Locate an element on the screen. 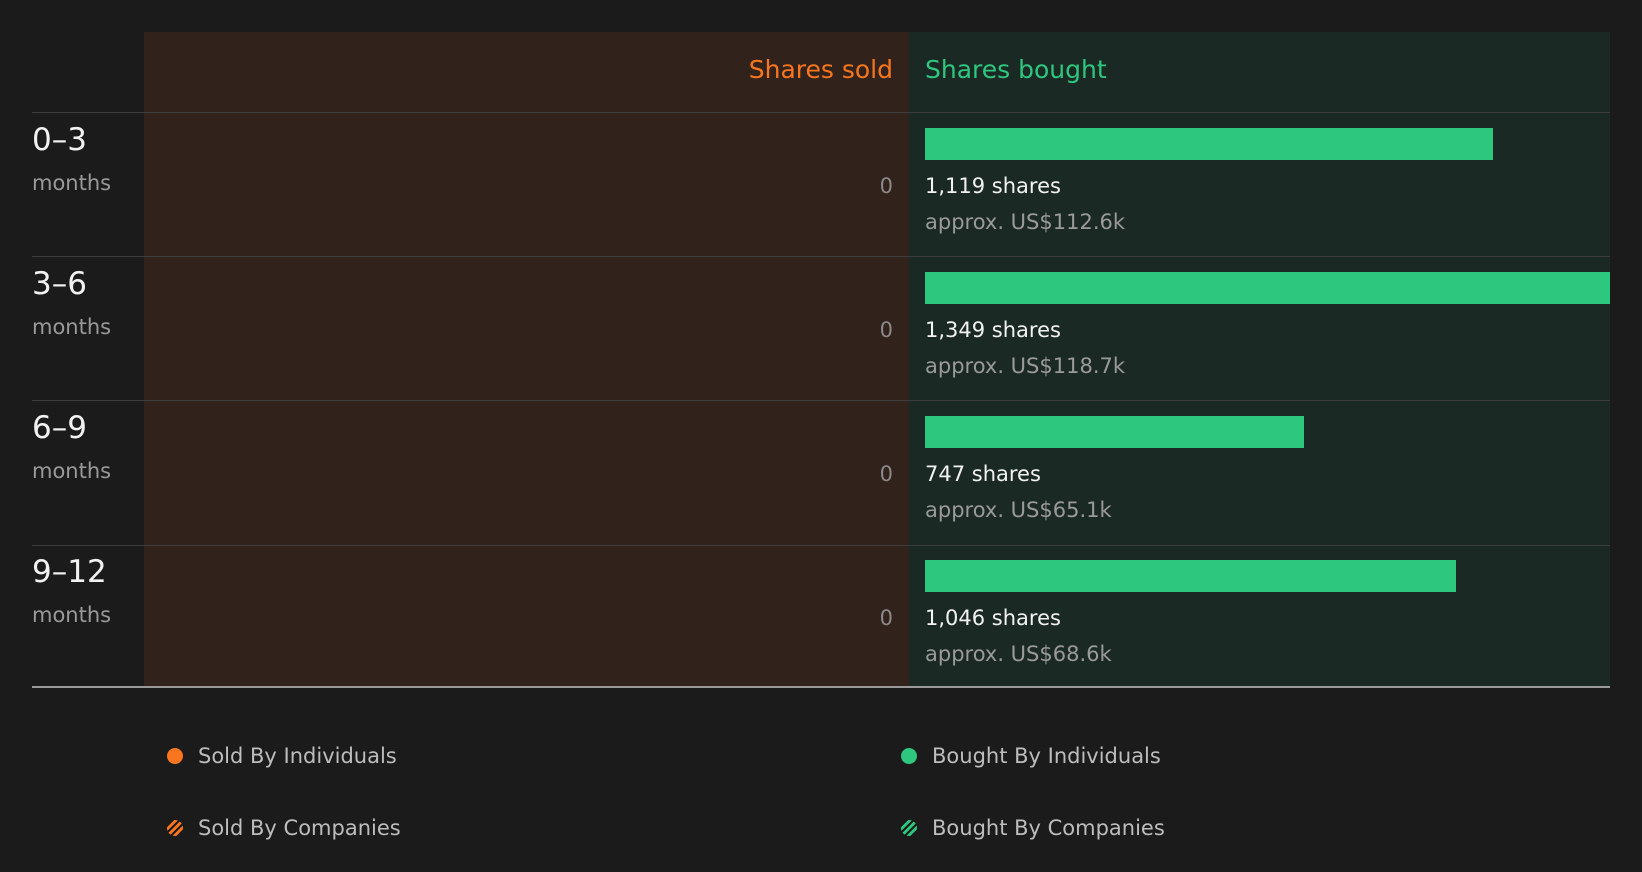  legend-sold-companies: Sold By Companies is located at coordinates (284, 828).